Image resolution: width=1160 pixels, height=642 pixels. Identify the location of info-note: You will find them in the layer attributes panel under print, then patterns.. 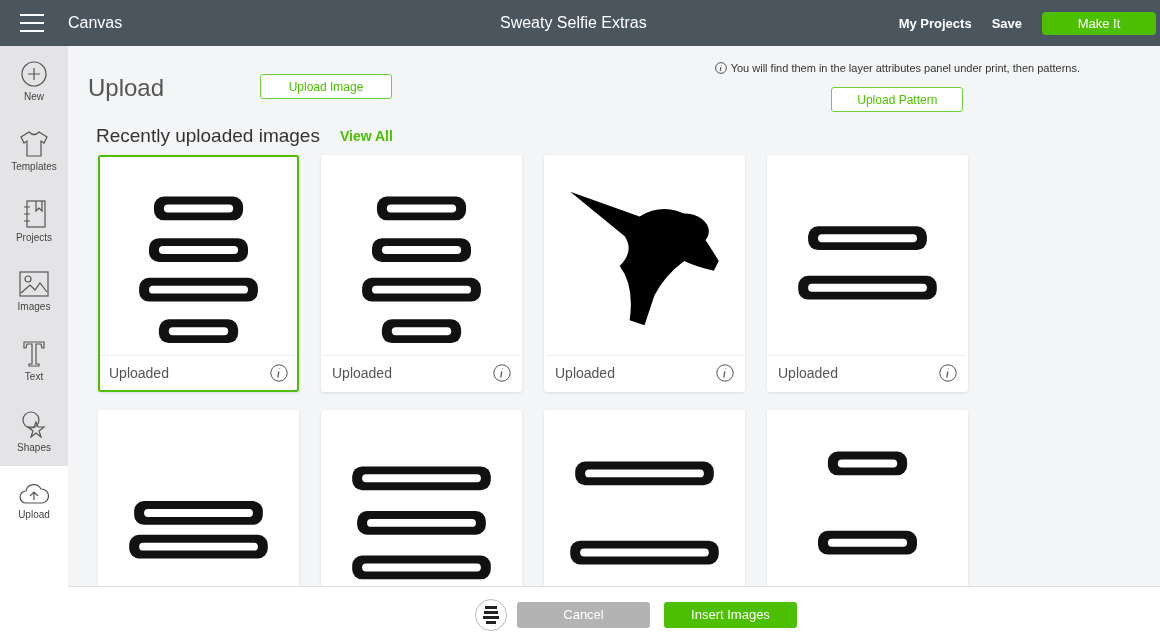
(905, 68).